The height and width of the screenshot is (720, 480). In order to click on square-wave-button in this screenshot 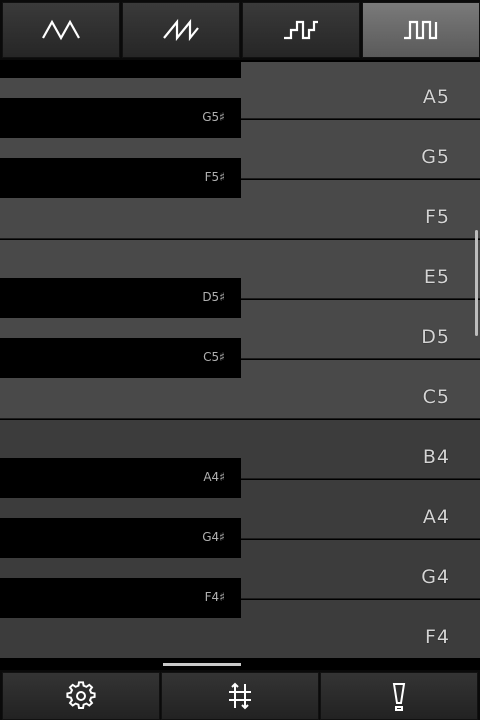, I will do `click(421, 30)`.